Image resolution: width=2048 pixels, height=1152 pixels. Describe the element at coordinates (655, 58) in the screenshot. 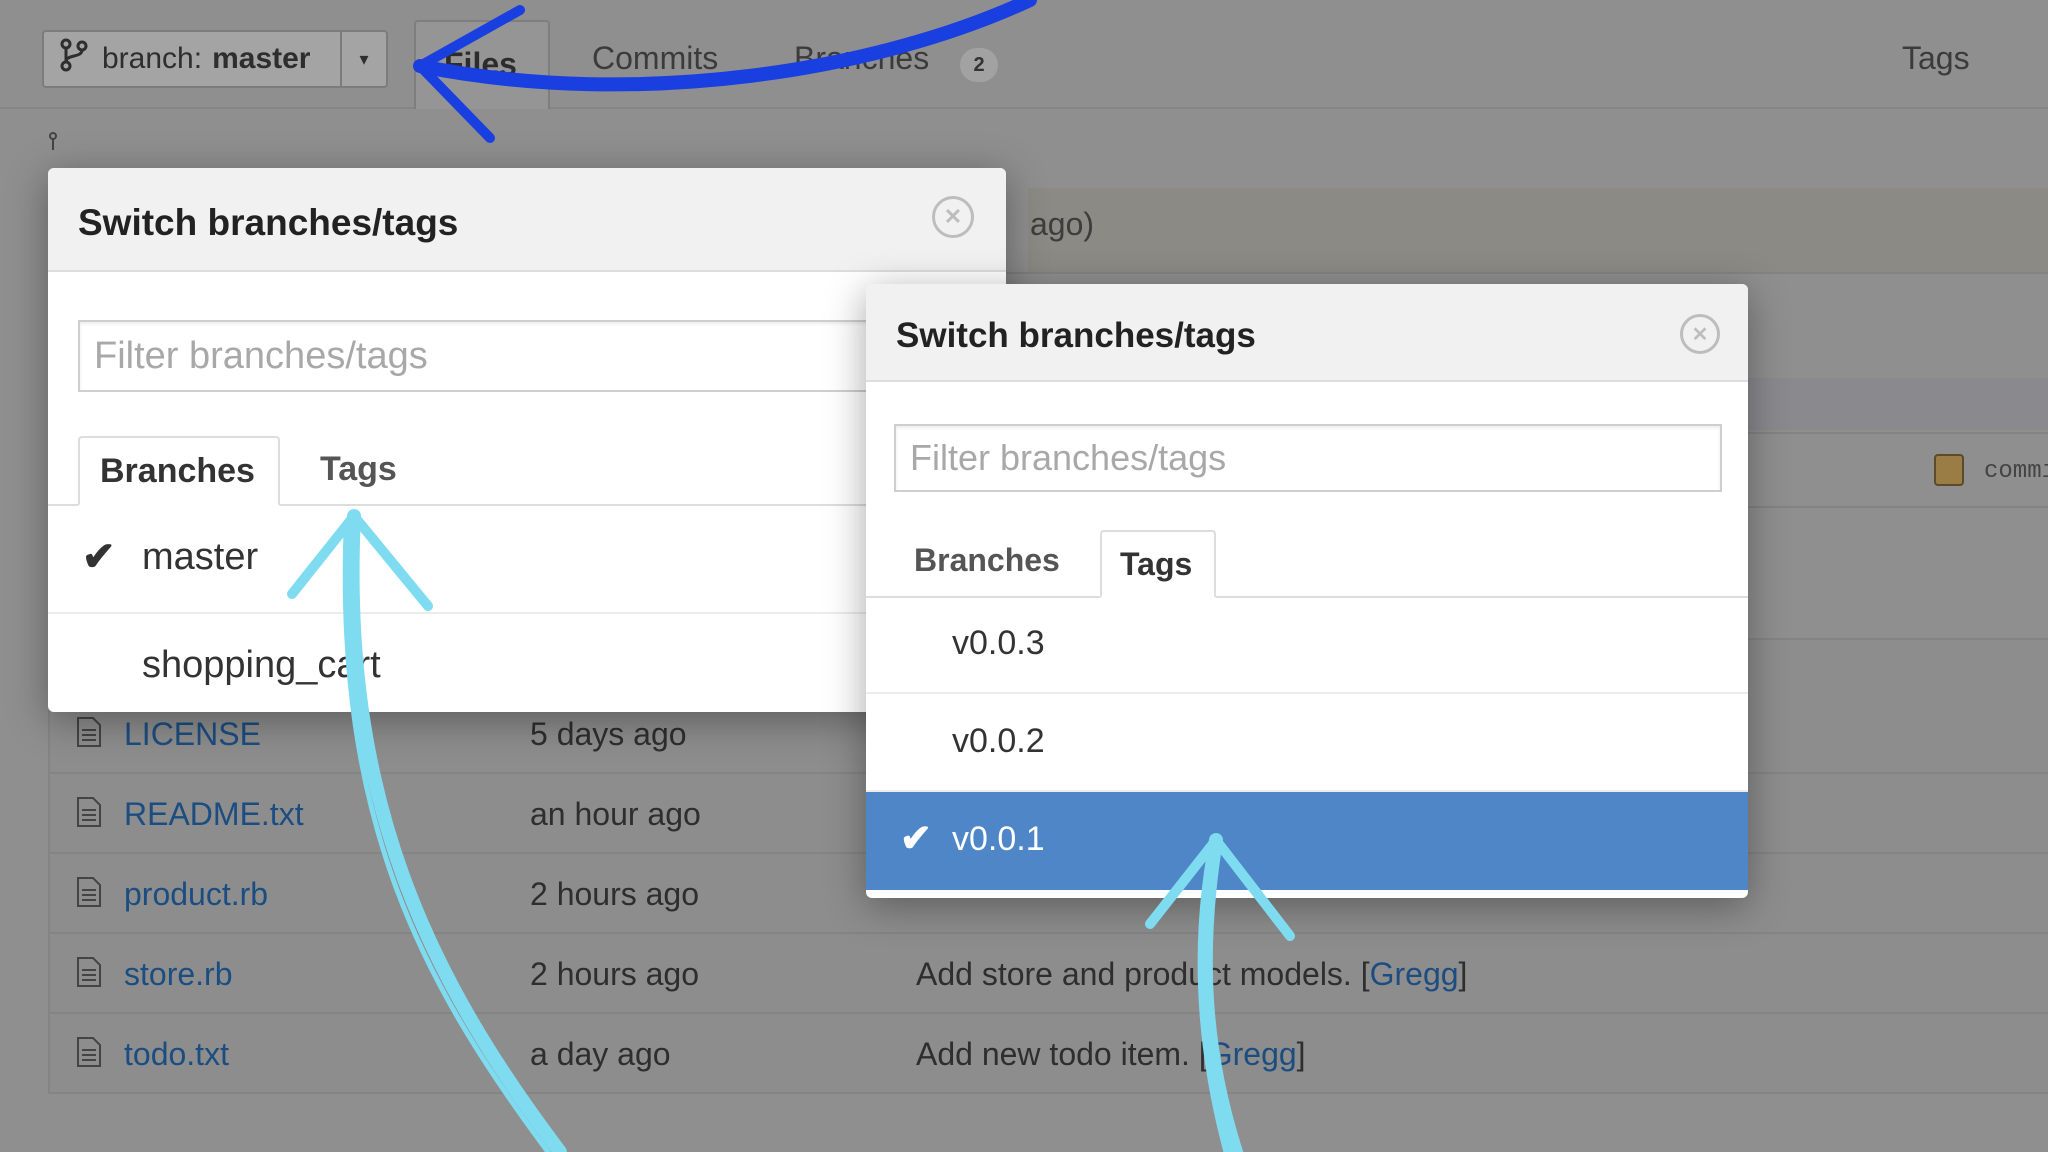

I see `tab-commits: Commits` at that location.